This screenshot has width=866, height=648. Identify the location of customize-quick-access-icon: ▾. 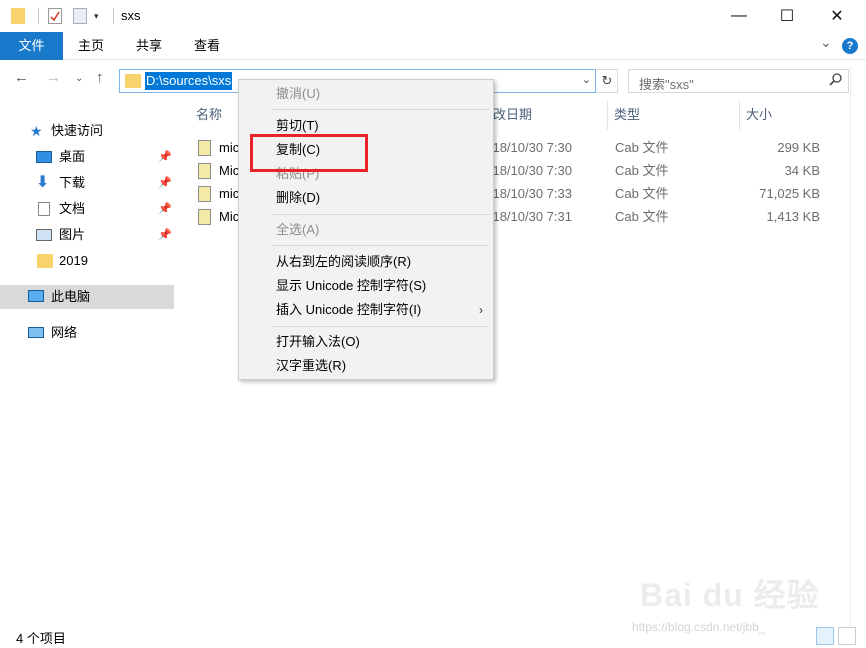
(99, 16).